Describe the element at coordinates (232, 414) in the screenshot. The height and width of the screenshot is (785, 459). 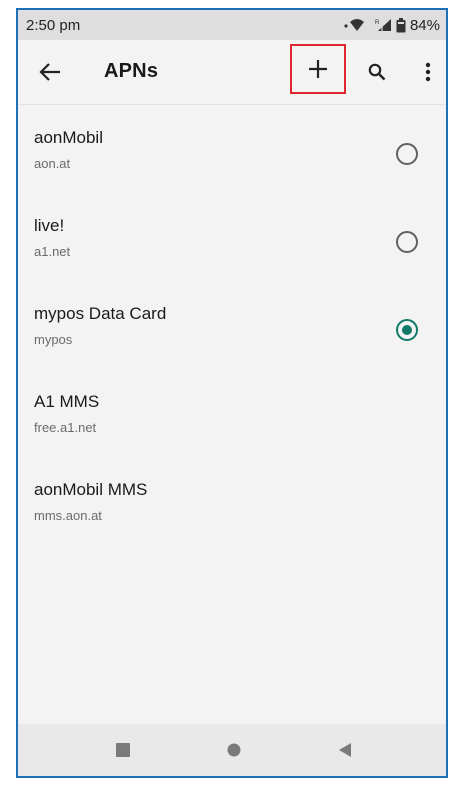
I see `apn-item-a1-mms: A1 MMS free.a1.net` at that location.